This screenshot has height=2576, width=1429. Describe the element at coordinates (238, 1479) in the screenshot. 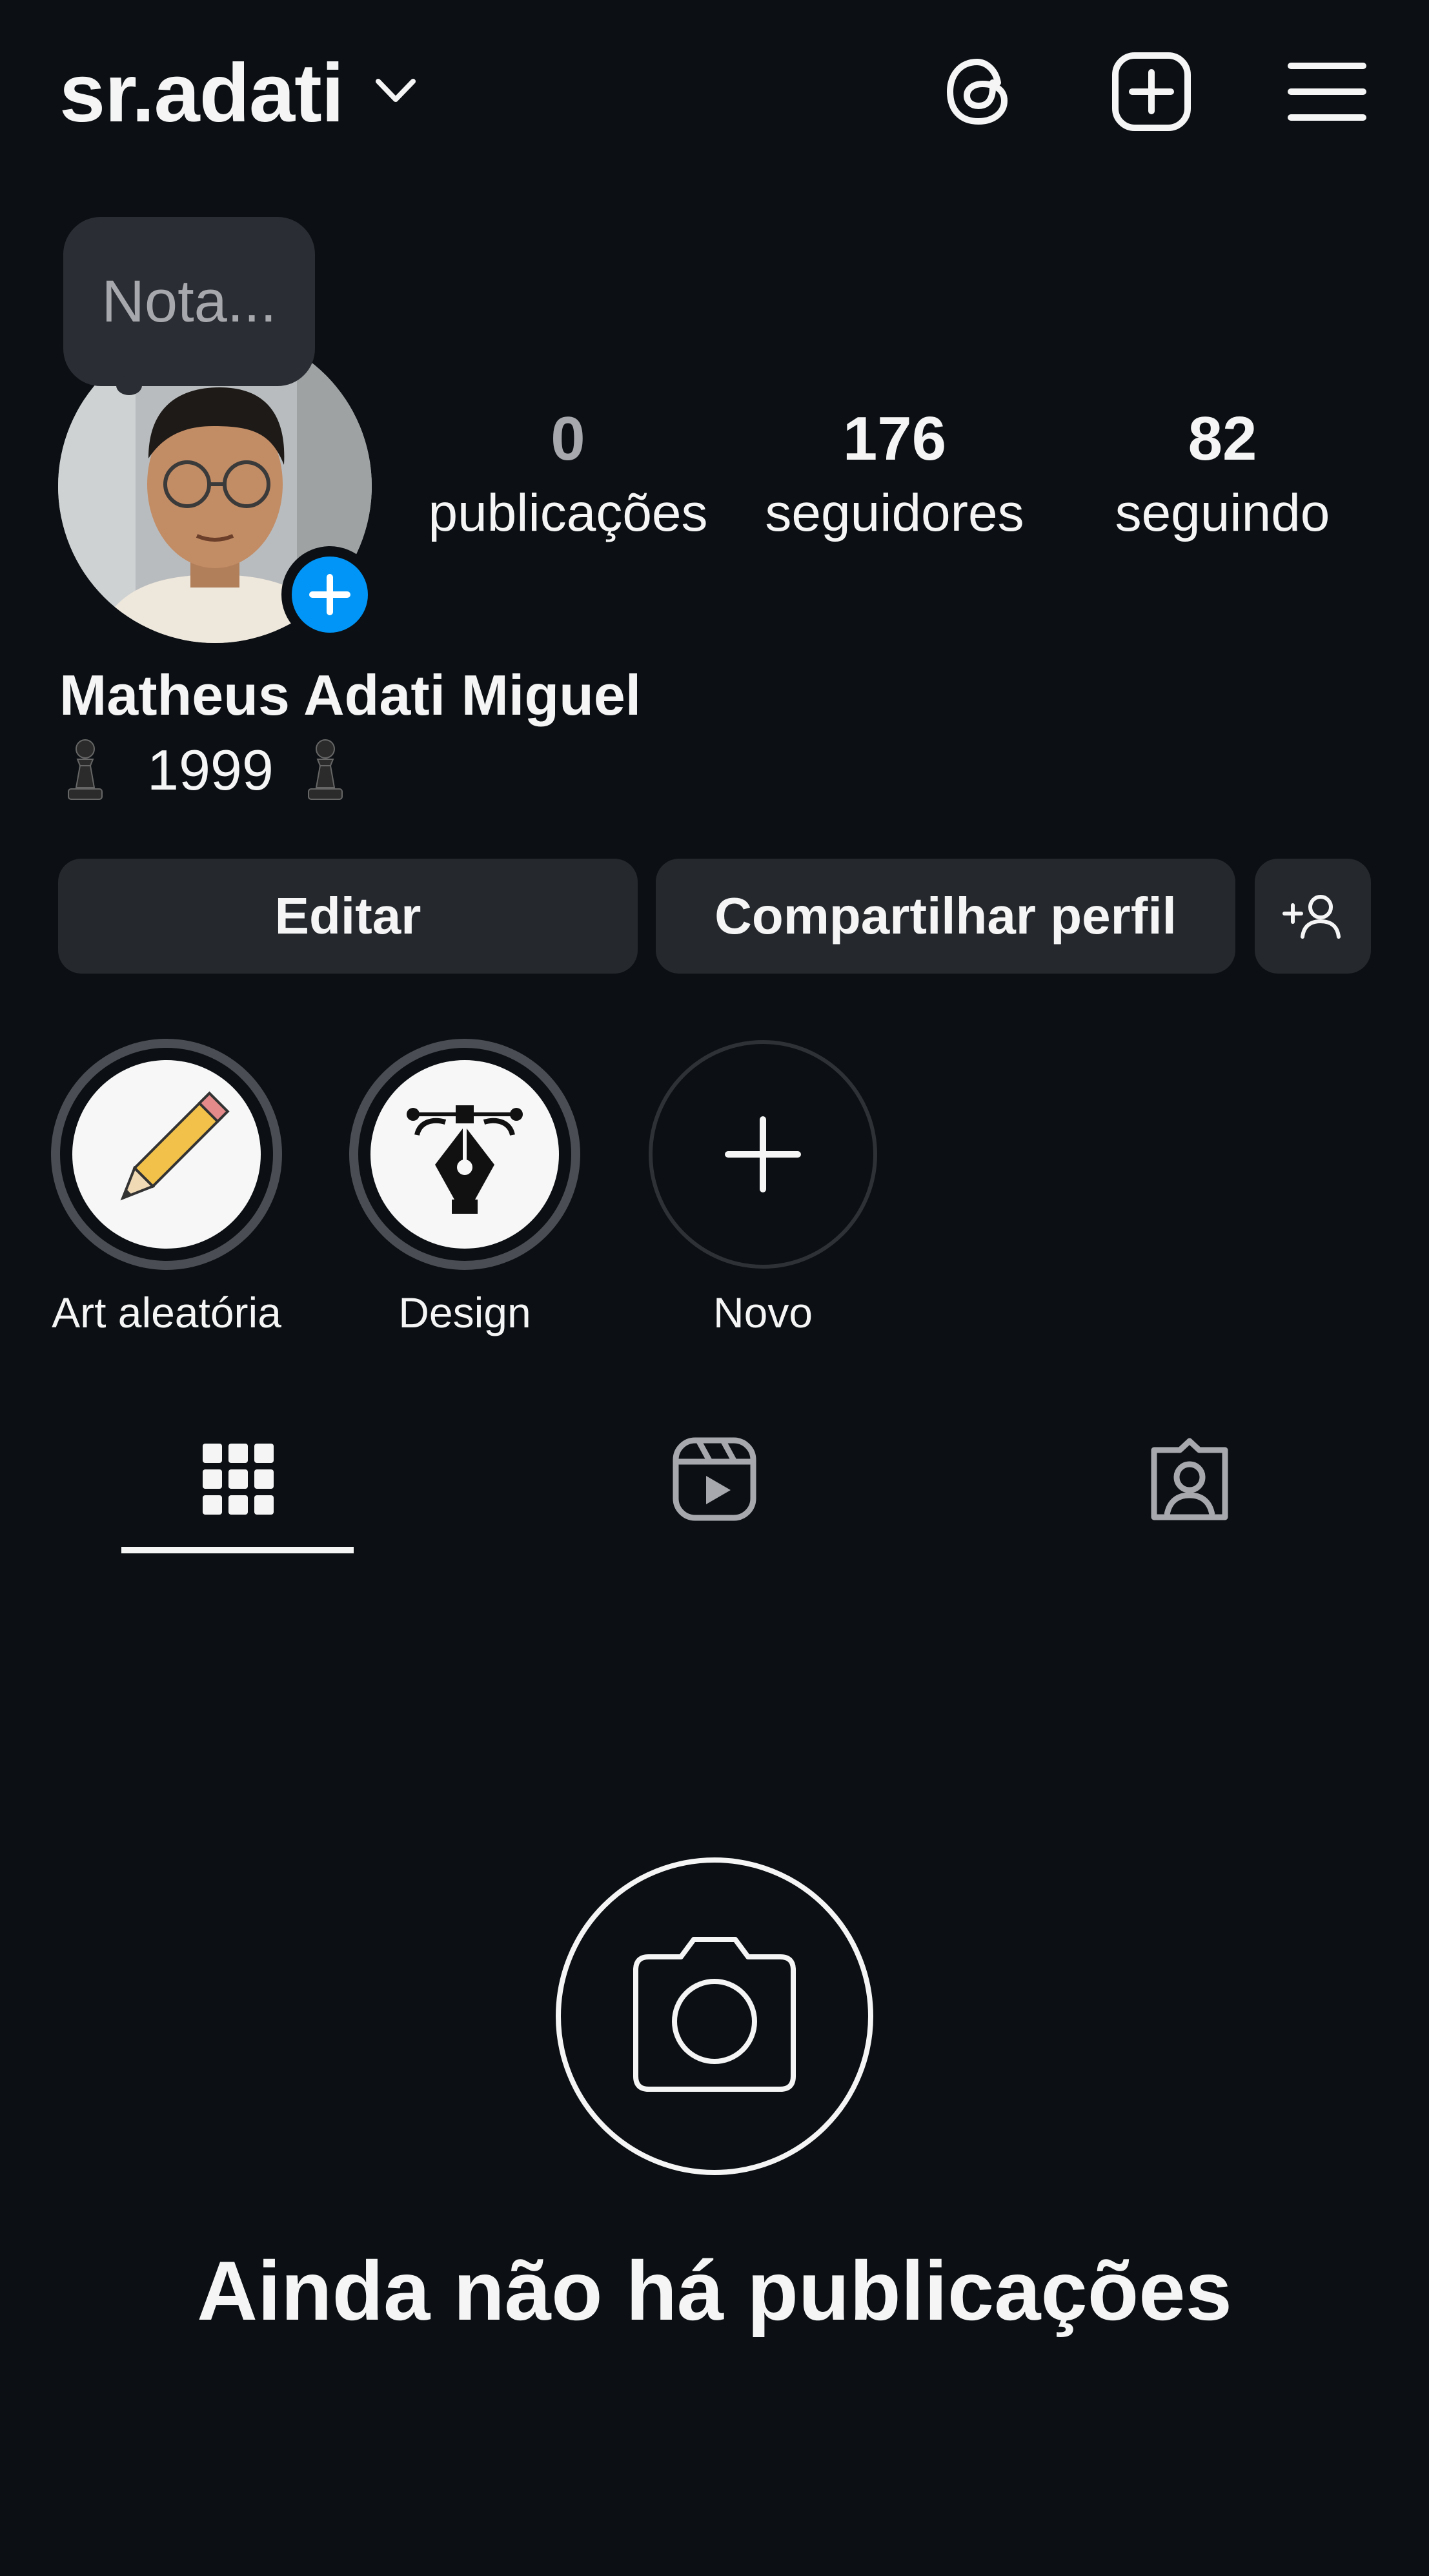

I see `grid-icon` at that location.